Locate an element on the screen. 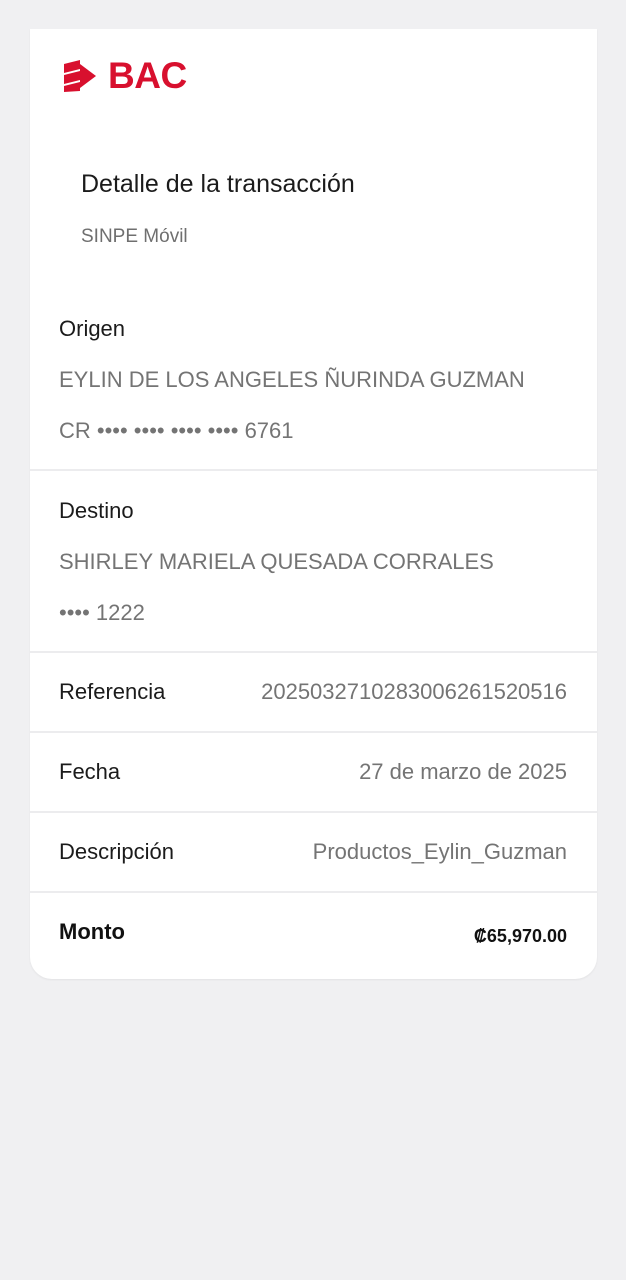 This screenshot has width=626, height=1280. descripcion-row: Descripción Productos_Eylin_Guzman is located at coordinates (313, 852).